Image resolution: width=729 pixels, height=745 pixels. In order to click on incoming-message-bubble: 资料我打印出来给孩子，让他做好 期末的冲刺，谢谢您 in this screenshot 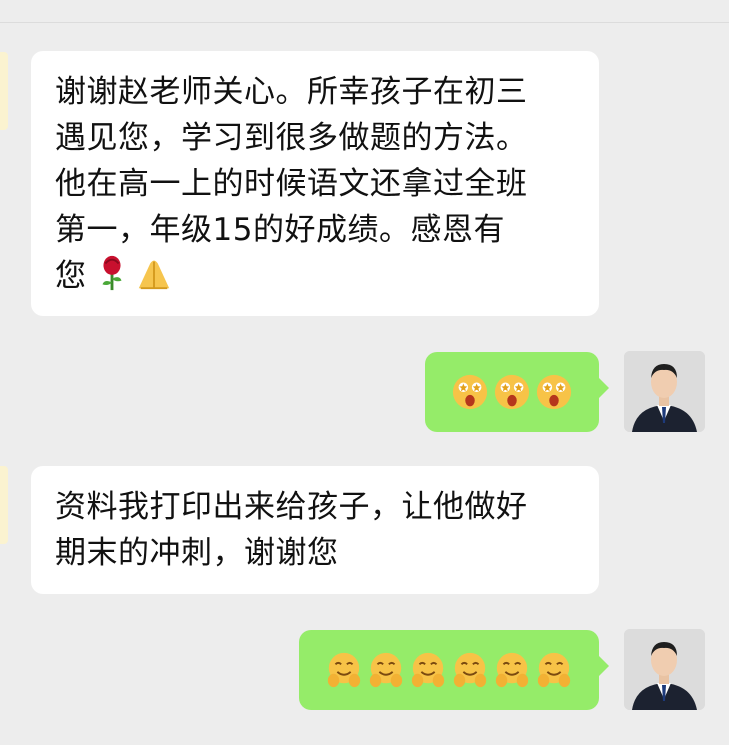, I will do `click(315, 530)`.